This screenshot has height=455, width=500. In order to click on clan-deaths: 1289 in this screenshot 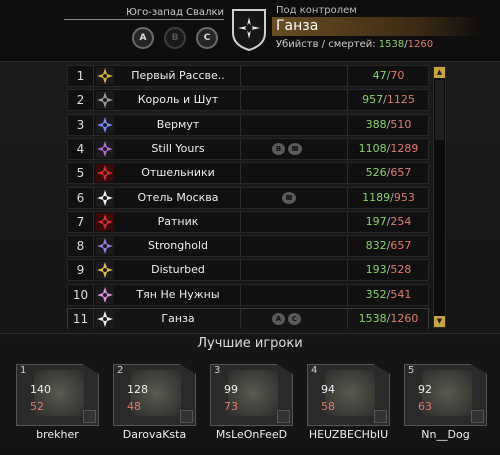, I will do `click(404, 148)`.